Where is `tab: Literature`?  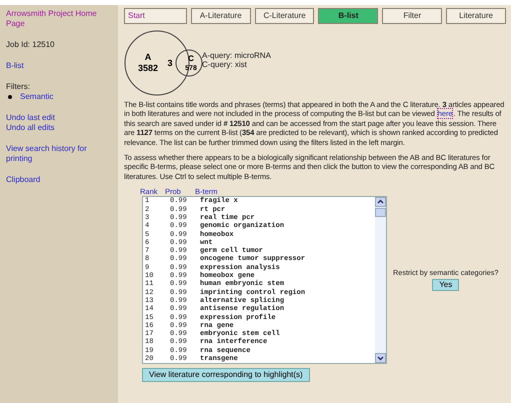
tab: Literature is located at coordinates (476, 16).